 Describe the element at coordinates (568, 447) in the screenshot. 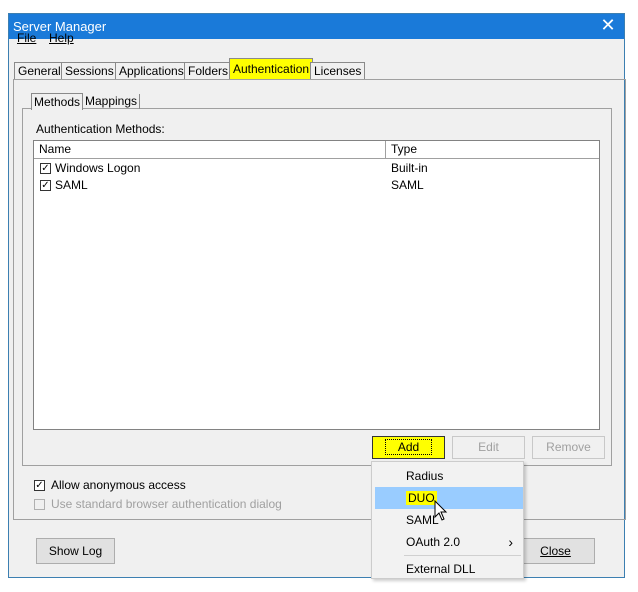

I see `remove-button: Remove` at that location.